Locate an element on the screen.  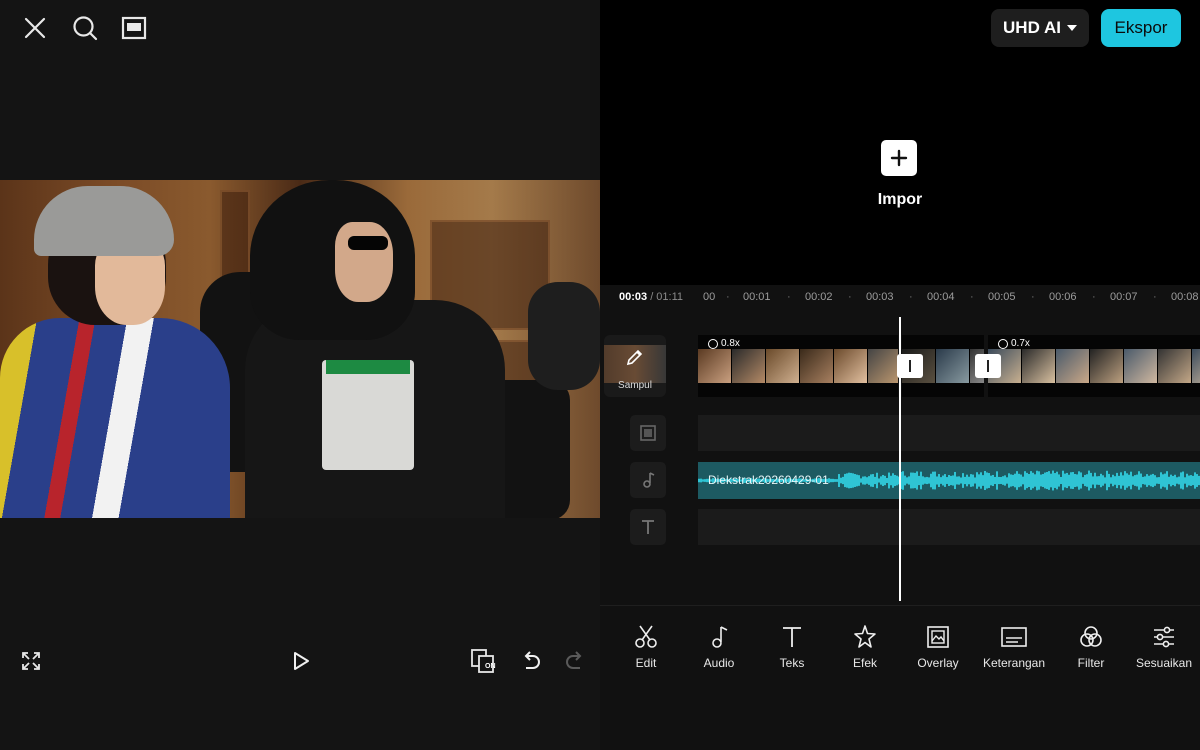
cover-button: Sampul is located at coordinates (635, 366).